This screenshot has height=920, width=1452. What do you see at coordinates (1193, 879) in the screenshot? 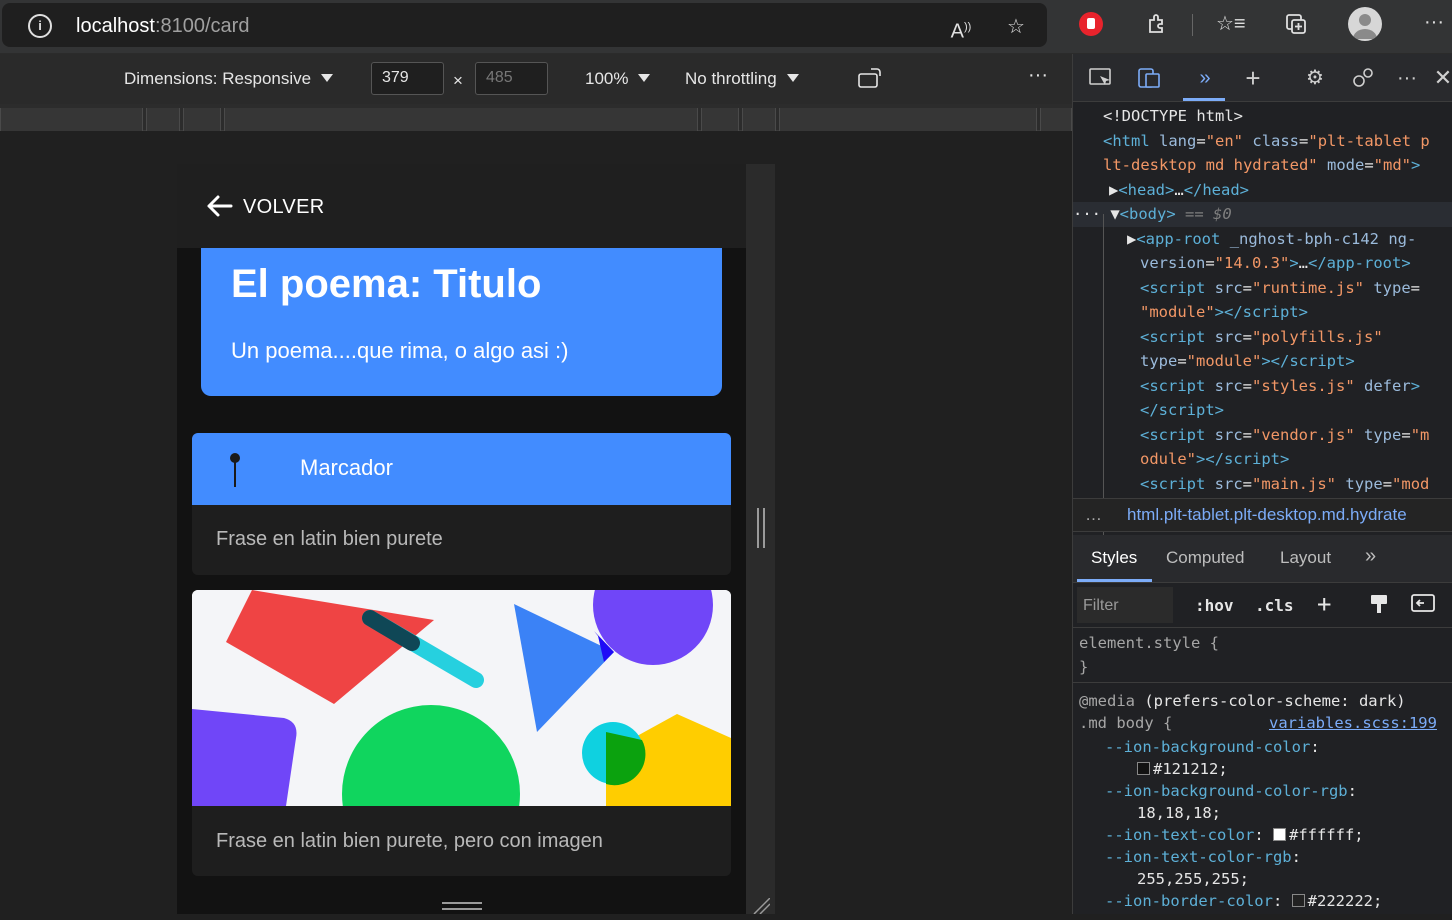
I see `css-value: 255,255,255;` at bounding box center [1193, 879].